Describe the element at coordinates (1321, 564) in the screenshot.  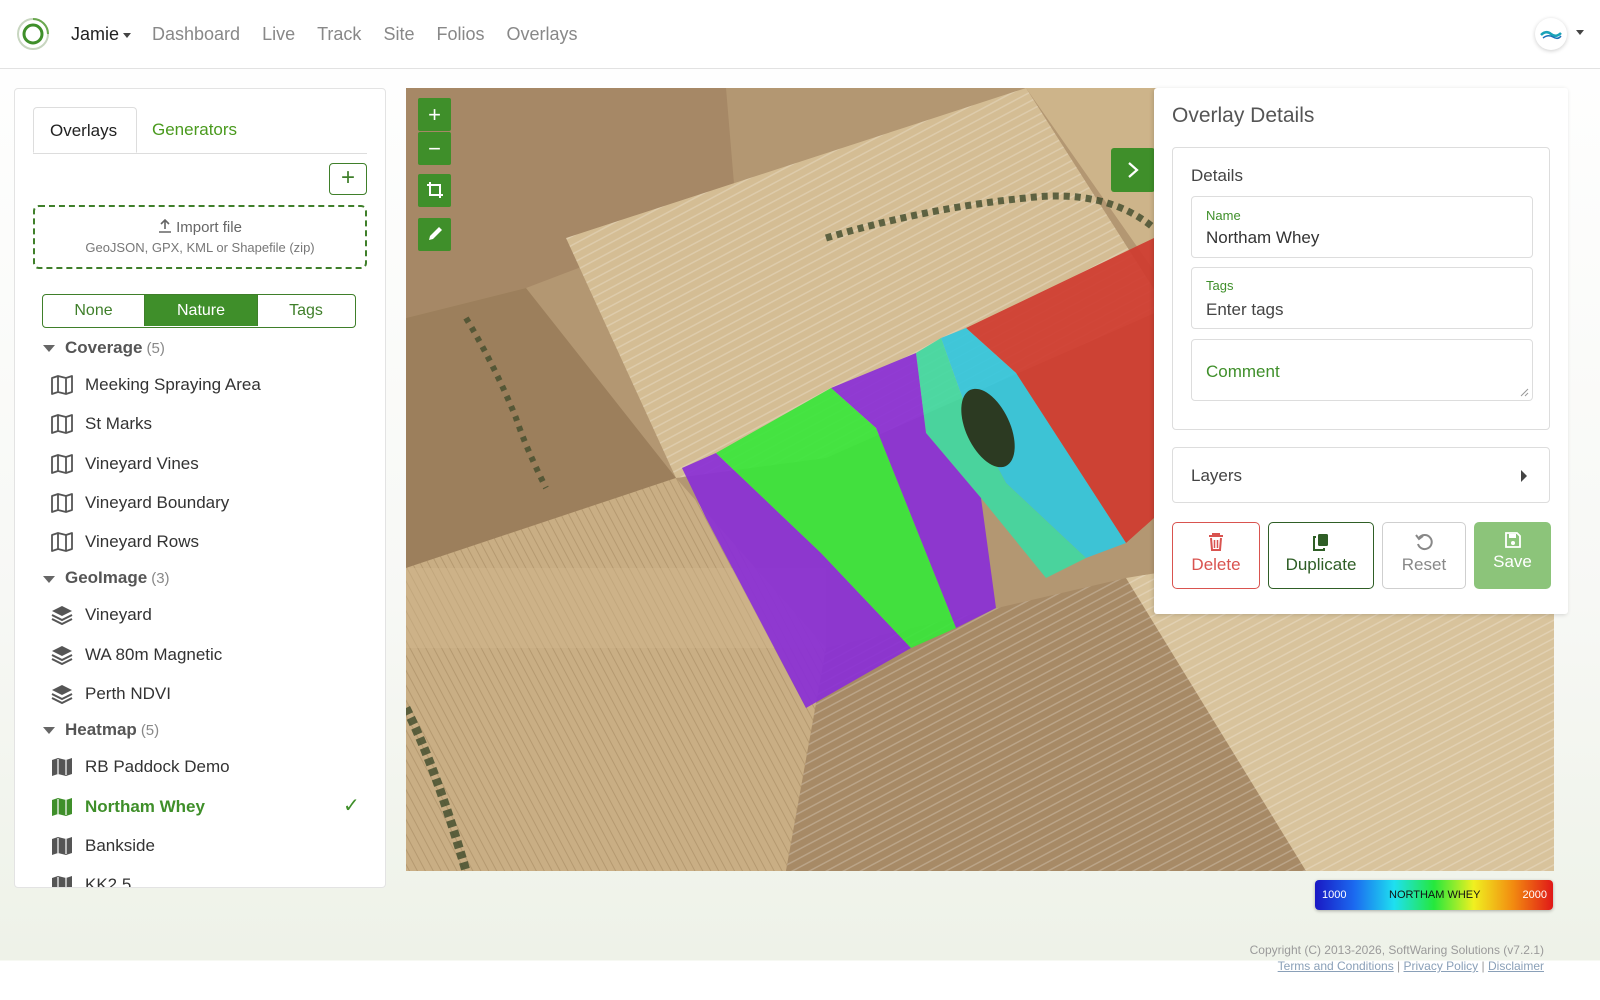
I see `duplicate-label: Duplicate` at that location.